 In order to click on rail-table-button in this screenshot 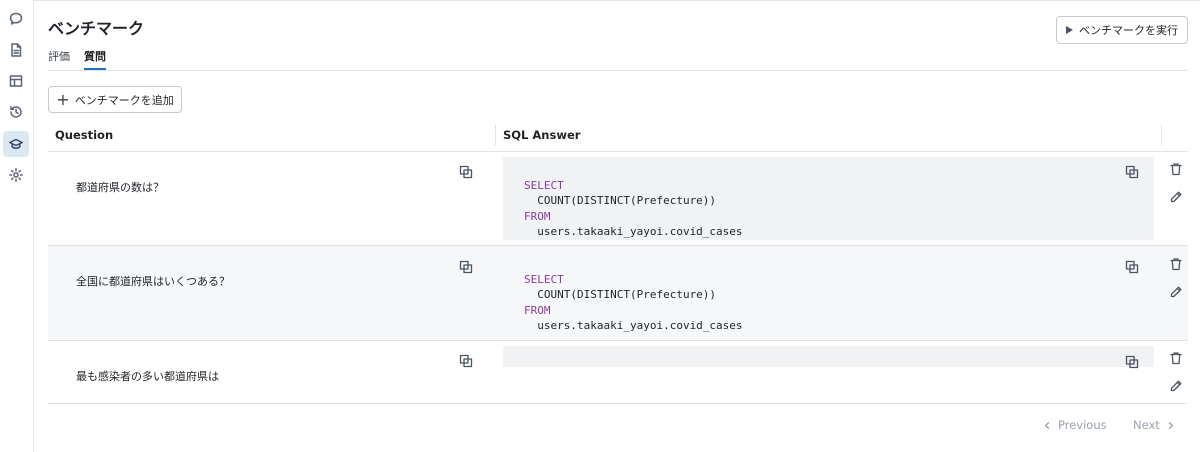, I will do `click(16, 81)`.